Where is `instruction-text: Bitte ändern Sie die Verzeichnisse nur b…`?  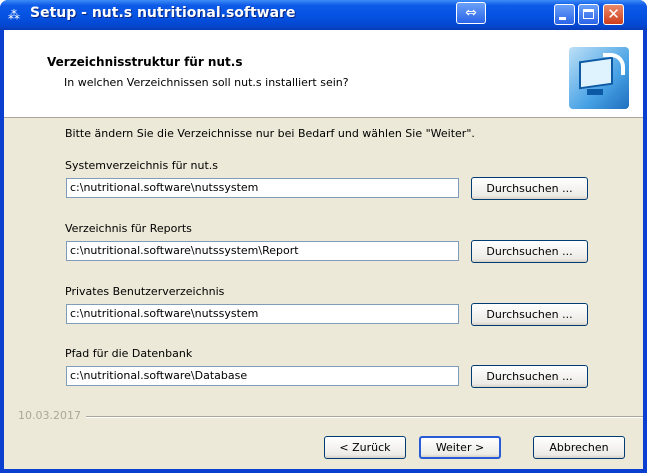
instruction-text: Bitte ändern Sie die Verzeichnisse nur b… is located at coordinates (270, 133).